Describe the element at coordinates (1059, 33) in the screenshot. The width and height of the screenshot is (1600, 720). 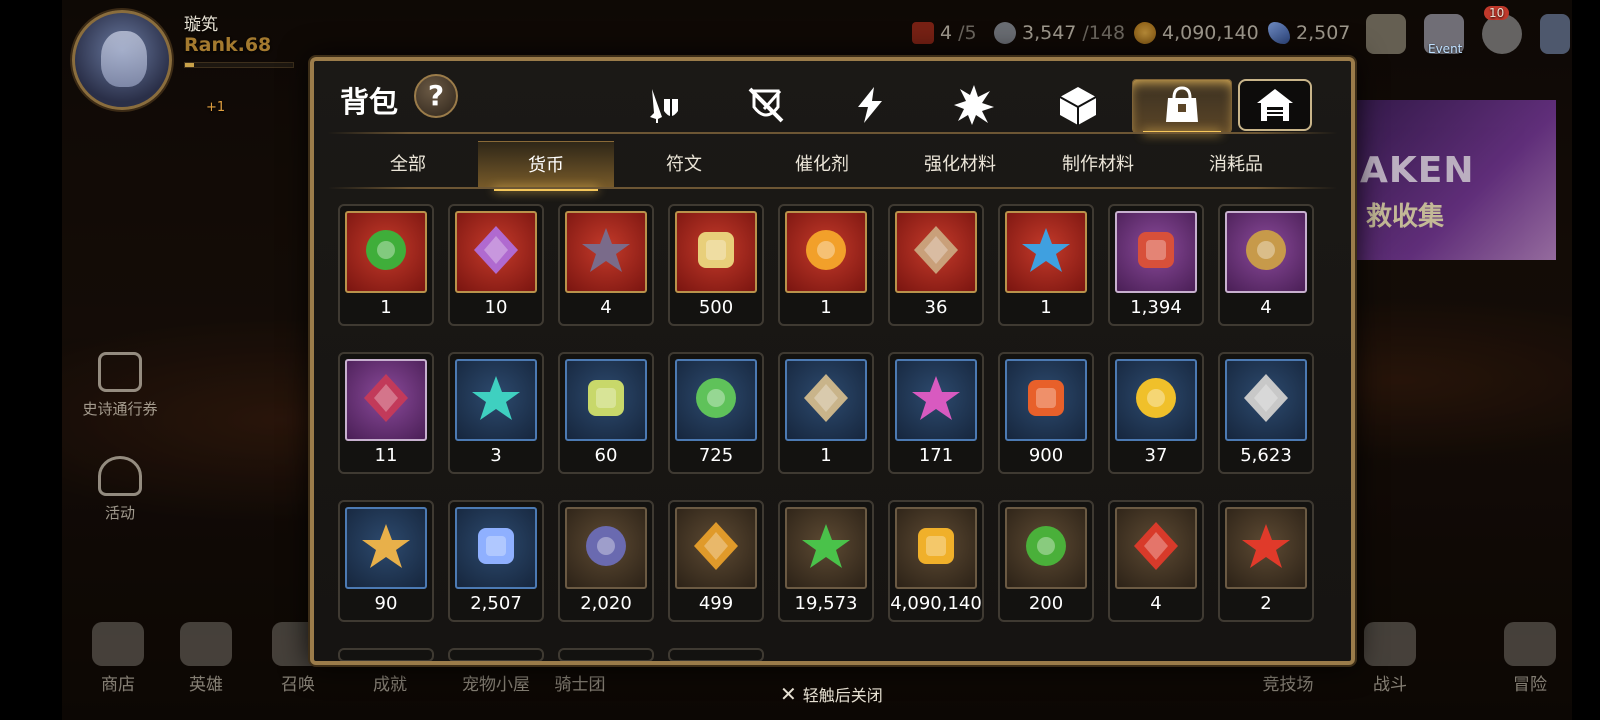
I see `silver-counter: 3,547/148` at that location.